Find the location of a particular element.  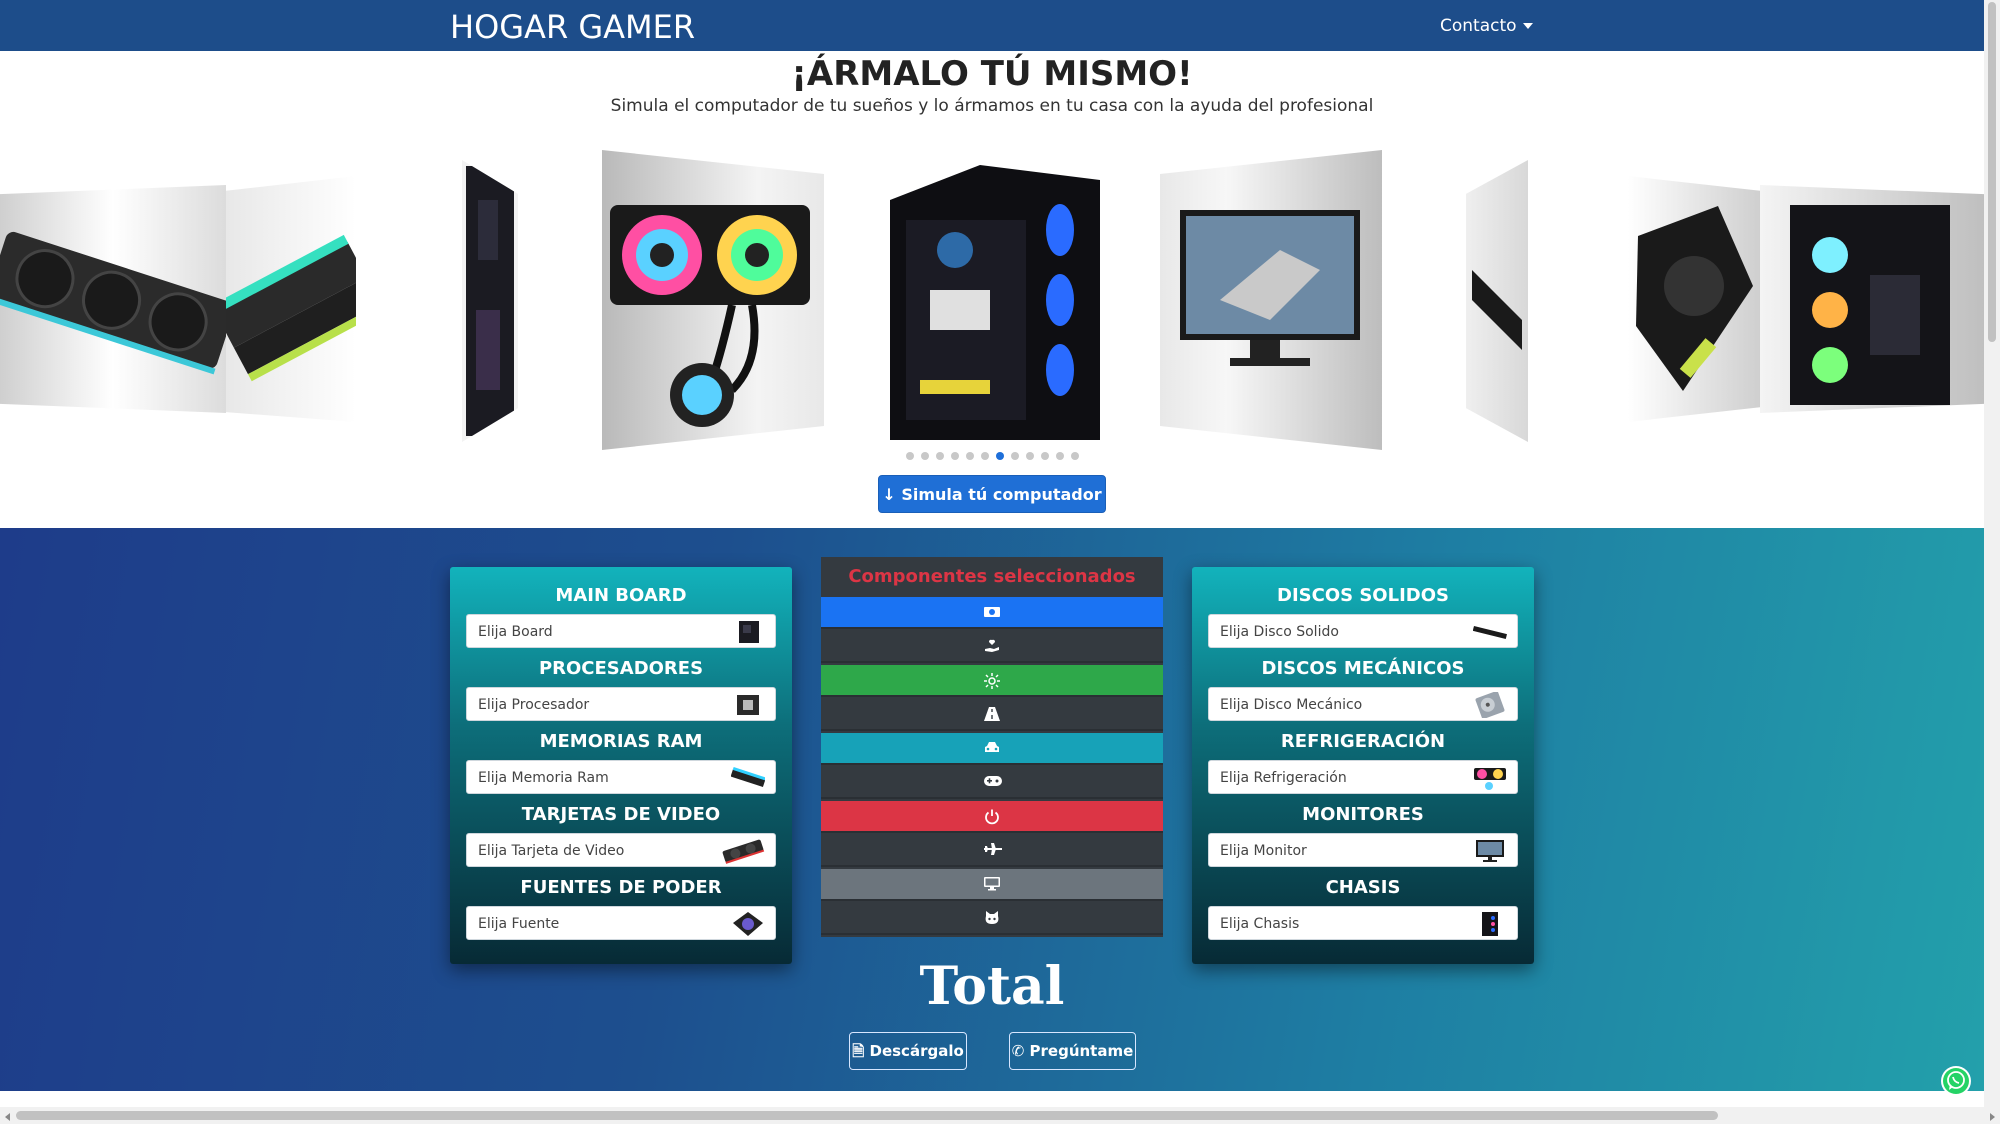

ram-image is located at coordinates (291, 308).